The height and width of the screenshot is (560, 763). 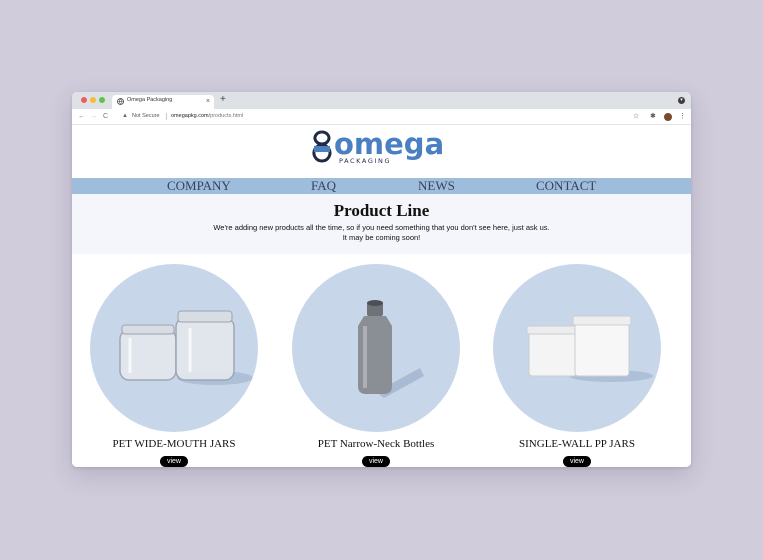 I want to click on security-label: Not Secure, so click(x=146, y=116).